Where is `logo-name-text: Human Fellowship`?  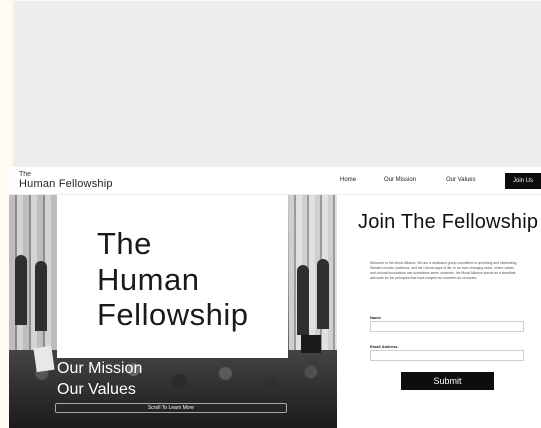
logo-name-text: Human Fellowship is located at coordinates (66, 184).